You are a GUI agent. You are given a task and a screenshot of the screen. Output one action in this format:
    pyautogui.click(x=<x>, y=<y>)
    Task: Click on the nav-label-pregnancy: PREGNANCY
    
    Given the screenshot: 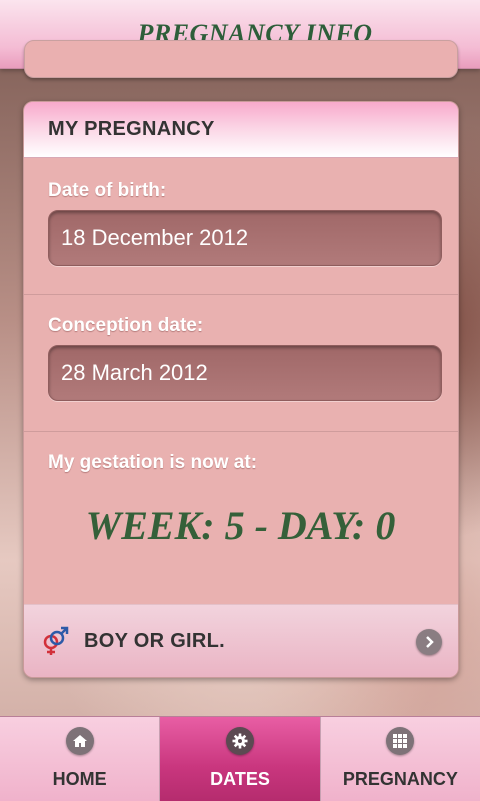 What is the action you would take?
    pyautogui.click(x=400, y=779)
    